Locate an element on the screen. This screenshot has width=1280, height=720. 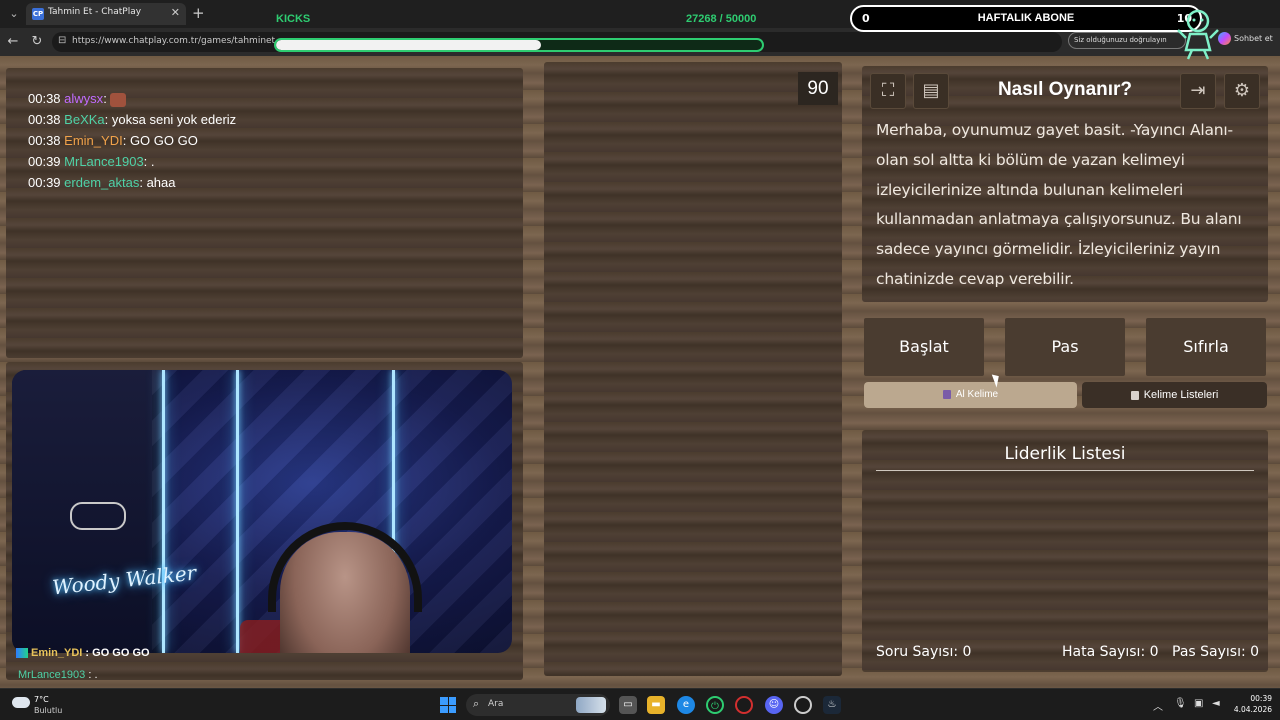
error-count: Hata Sayısı: 0 is located at coordinates (1110, 652).